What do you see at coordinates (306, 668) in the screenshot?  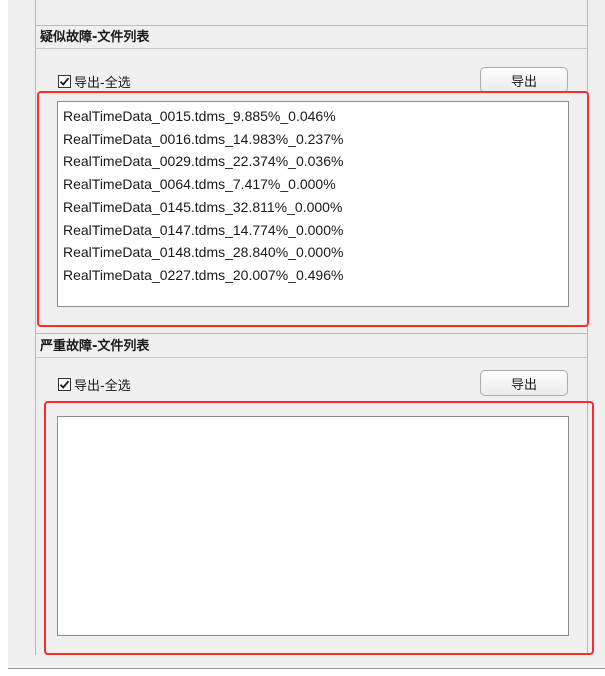 I see `window-bottom-border` at bounding box center [306, 668].